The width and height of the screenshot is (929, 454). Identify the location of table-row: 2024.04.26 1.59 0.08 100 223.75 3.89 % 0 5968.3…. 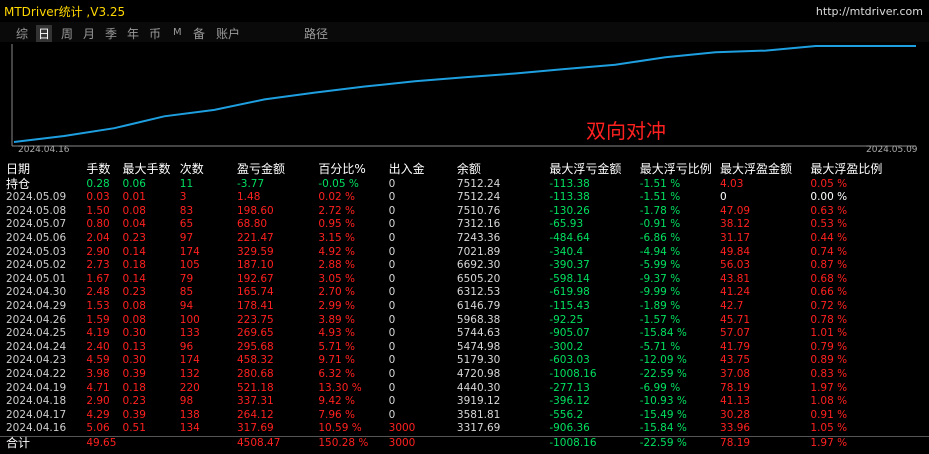
(464, 320).